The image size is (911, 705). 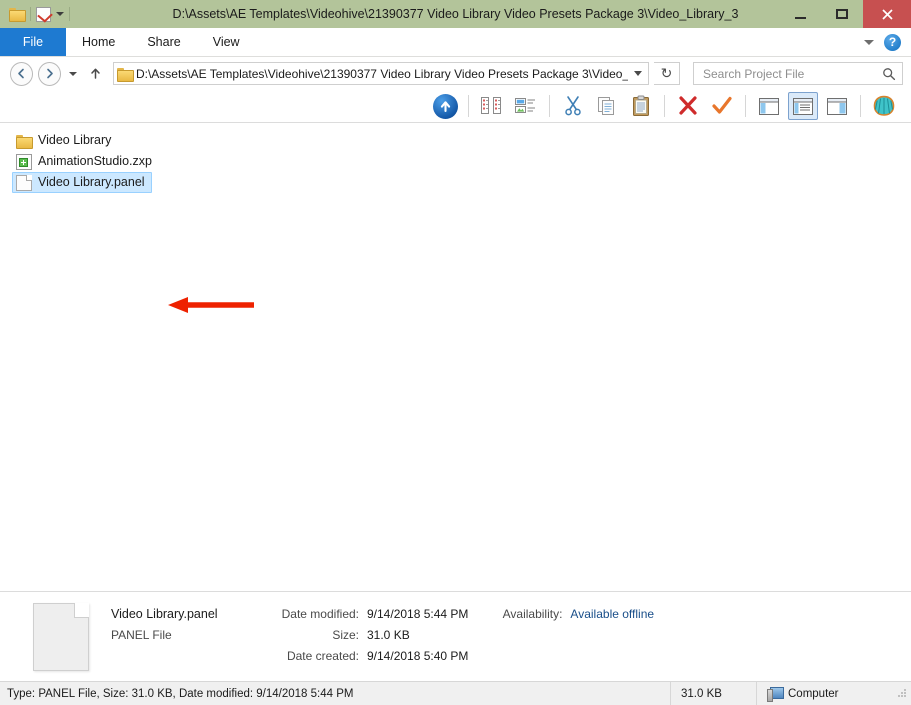 What do you see at coordinates (769, 106) in the screenshot?
I see `layout-left-pane-button` at bounding box center [769, 106].